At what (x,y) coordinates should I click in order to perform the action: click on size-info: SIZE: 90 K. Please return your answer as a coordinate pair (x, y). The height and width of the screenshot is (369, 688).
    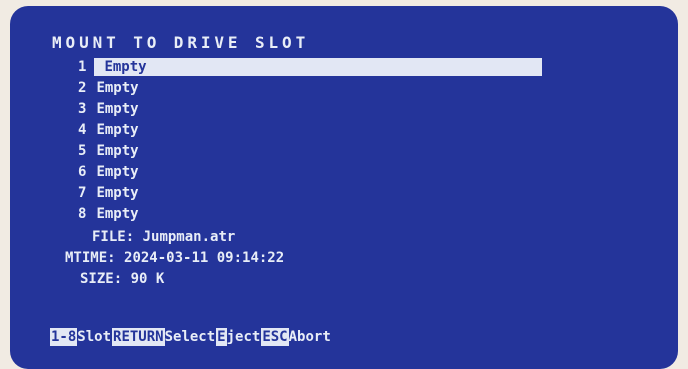
    Looking at the image, I should click on (122, 279).